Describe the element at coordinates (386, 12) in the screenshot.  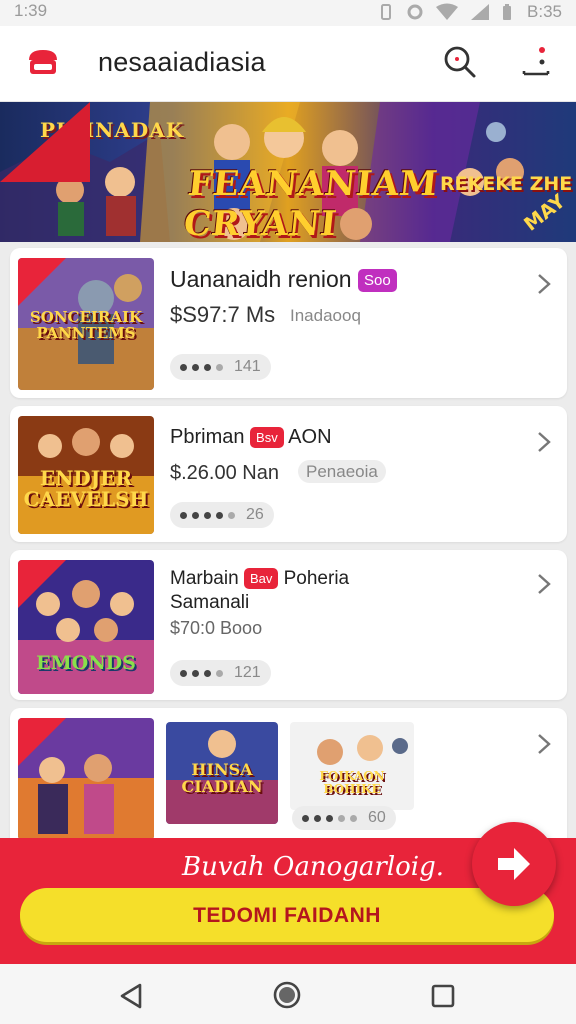
I see `vibrate-icon` at that location.